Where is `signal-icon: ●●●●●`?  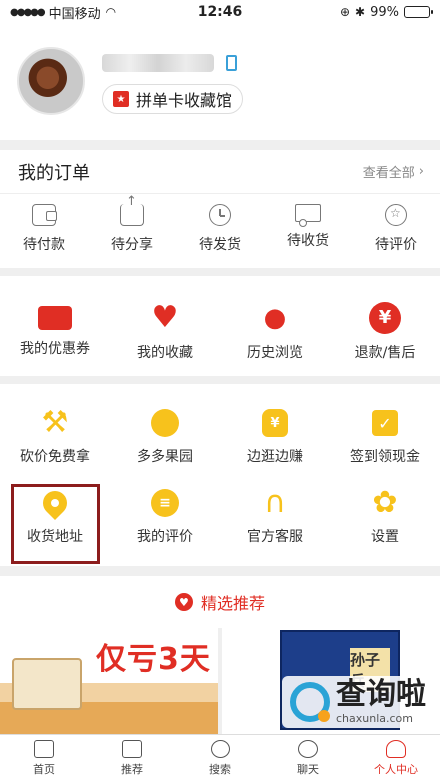
signal-icon: ●●●●● is located at coordinates (28, 12).